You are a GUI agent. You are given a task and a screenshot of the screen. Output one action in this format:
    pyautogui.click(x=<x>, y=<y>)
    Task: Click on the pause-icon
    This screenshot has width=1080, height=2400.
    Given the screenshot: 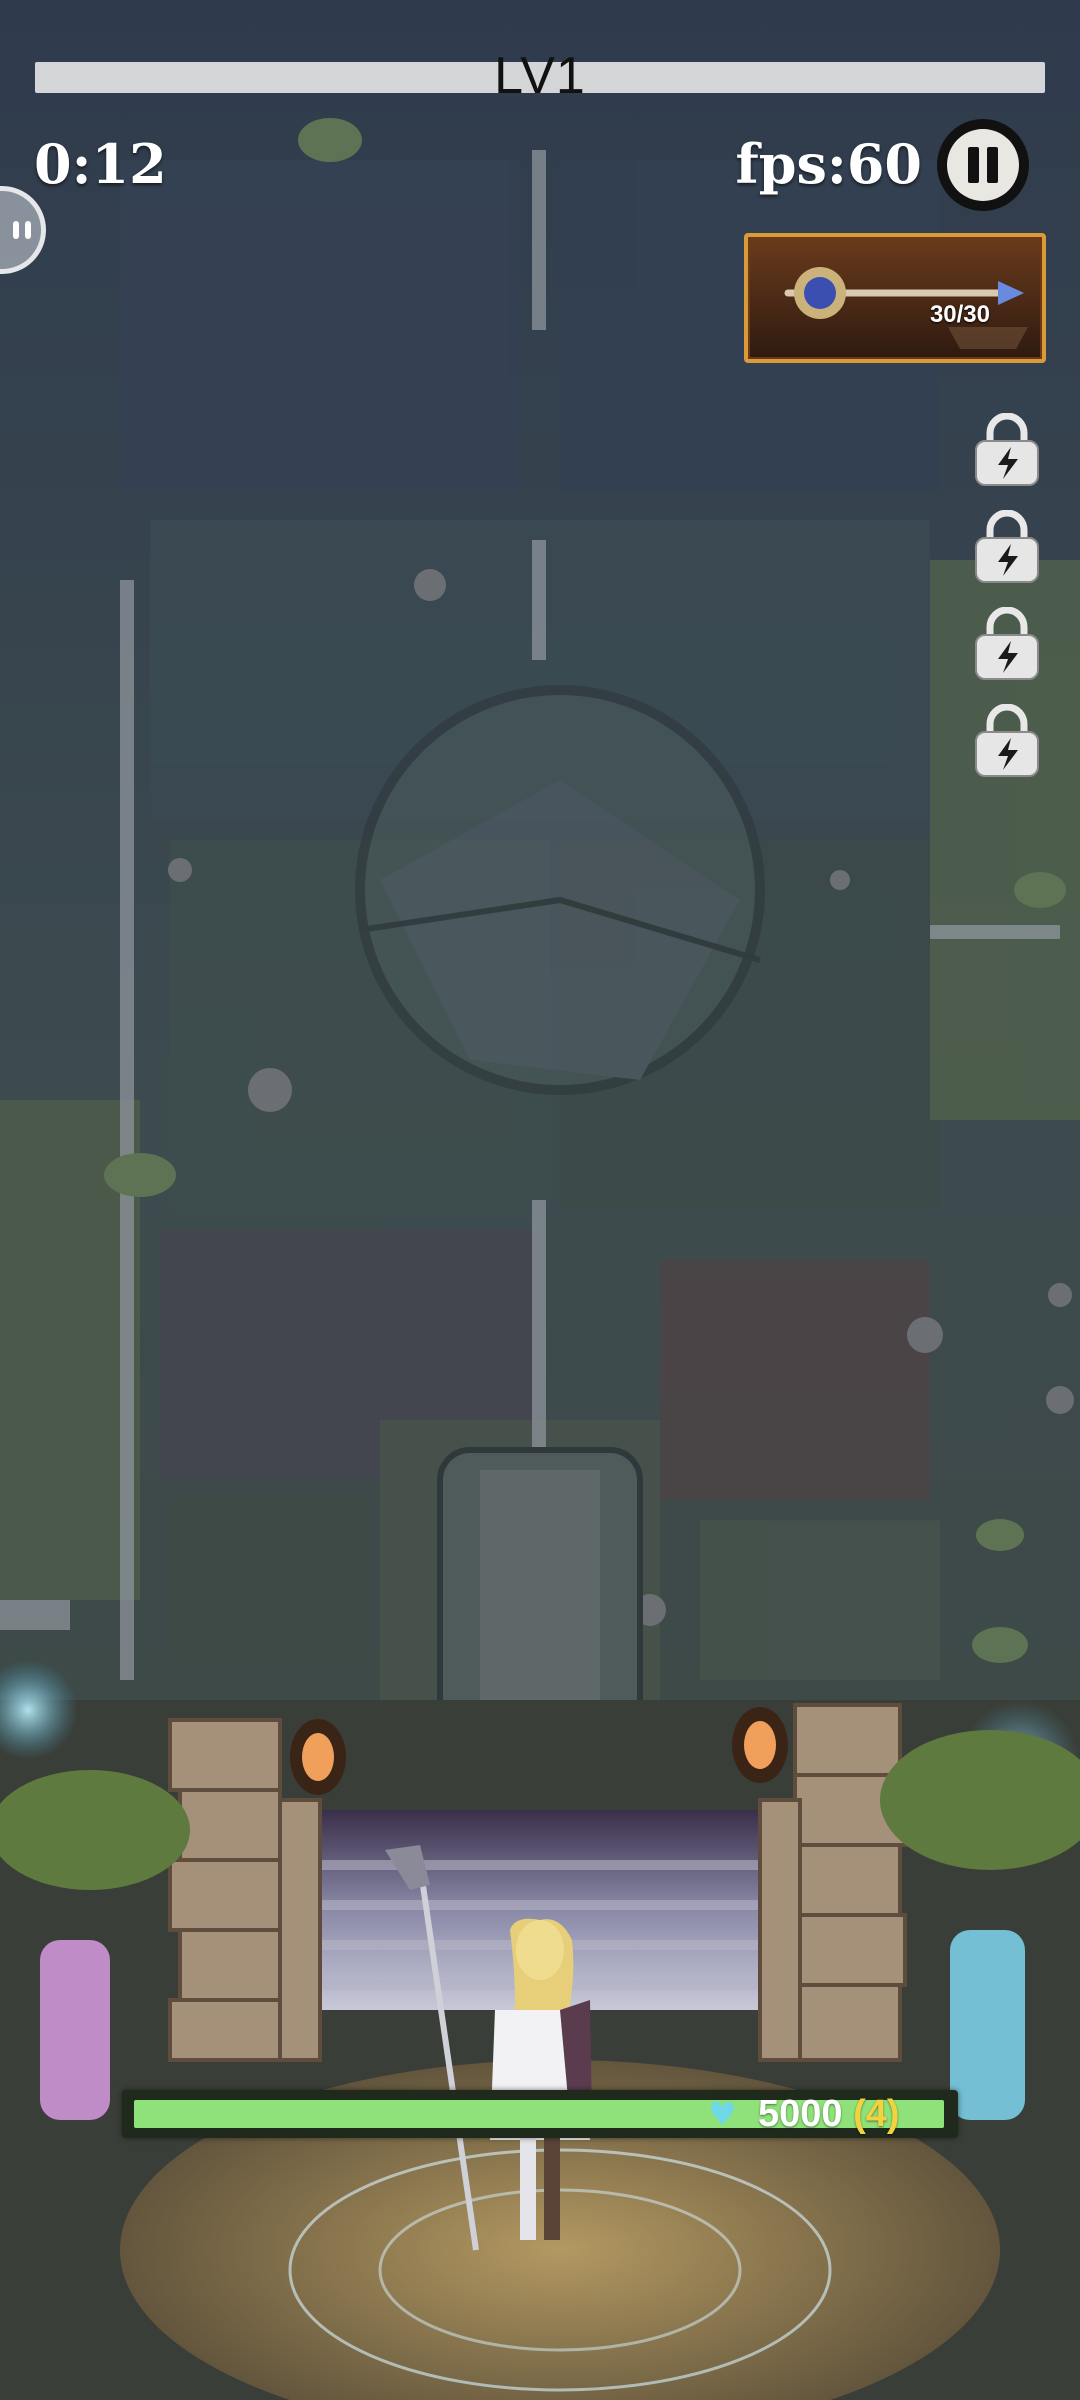 What is the action you would take?
    pyautogui.click(x=983, y=165)
    